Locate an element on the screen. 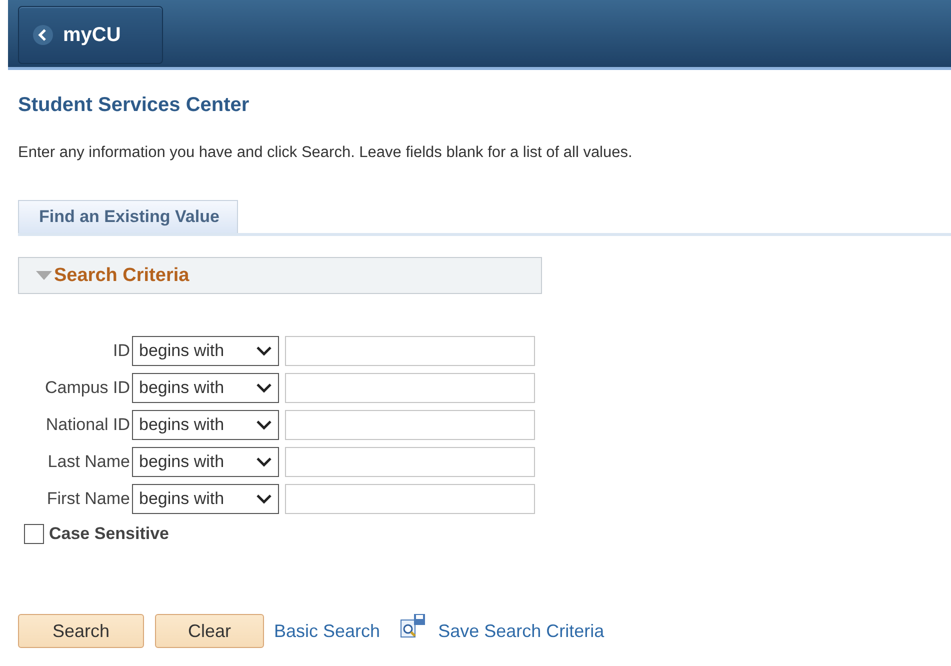 The width and height of the screenshot is (951, 666). clear-button: Clear is located at coordinates (209, 631).